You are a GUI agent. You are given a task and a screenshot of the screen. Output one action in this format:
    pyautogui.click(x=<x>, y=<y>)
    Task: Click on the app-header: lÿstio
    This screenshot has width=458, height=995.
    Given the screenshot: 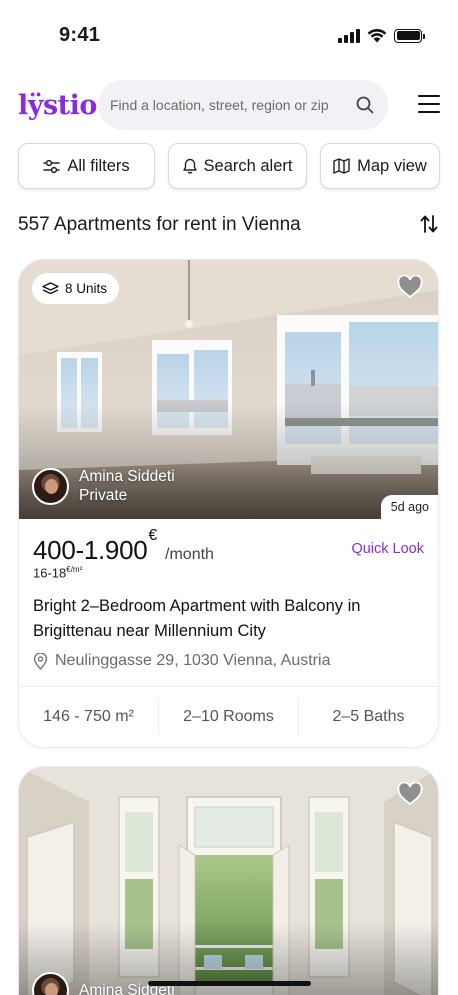 What is the action you would take?
    pyautogui.click(x=229, y=105)
    